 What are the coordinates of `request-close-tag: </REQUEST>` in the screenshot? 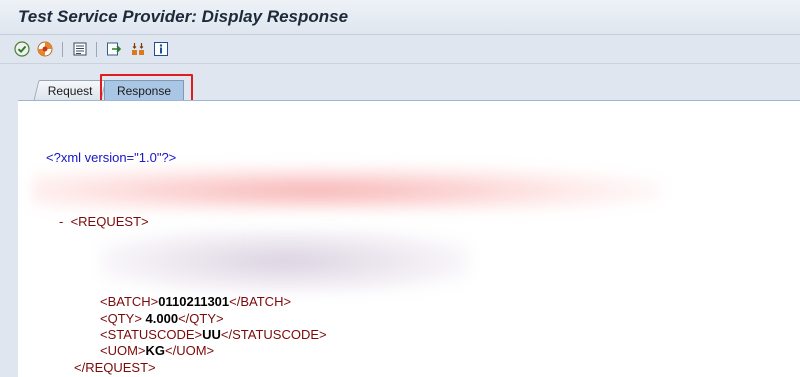 It's located at (115, 367).